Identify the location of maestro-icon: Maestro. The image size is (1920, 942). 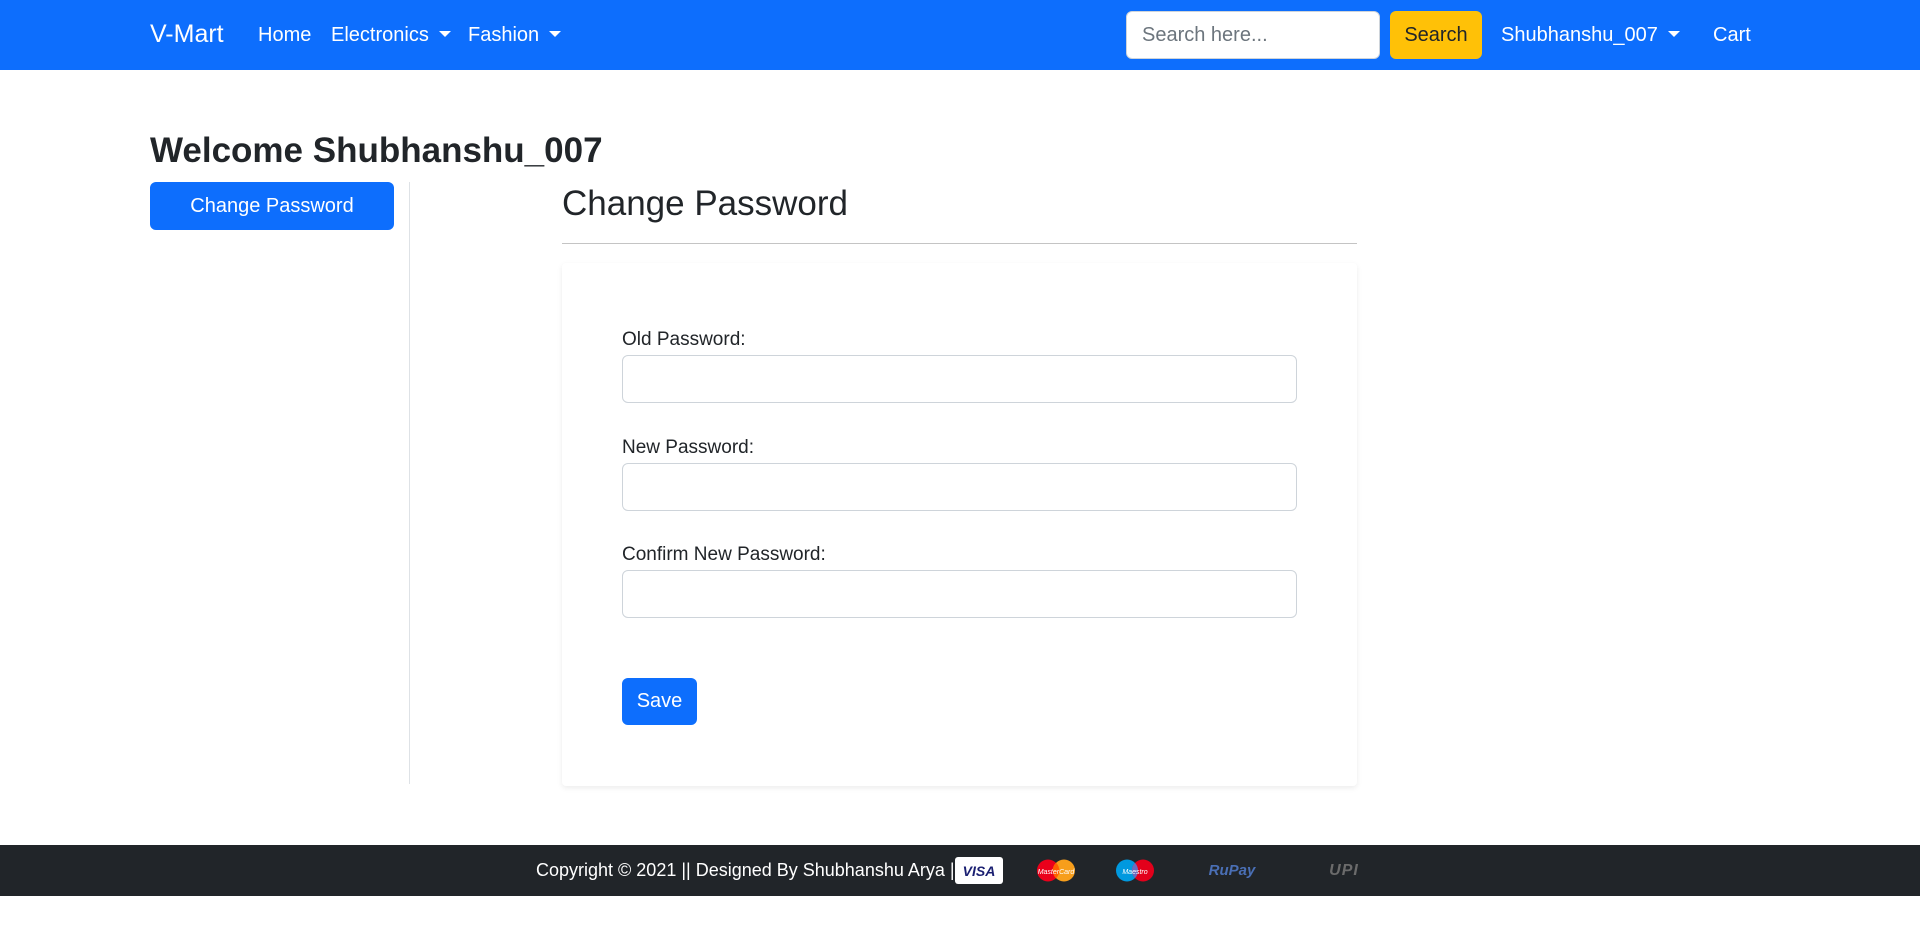
(1135, 870).